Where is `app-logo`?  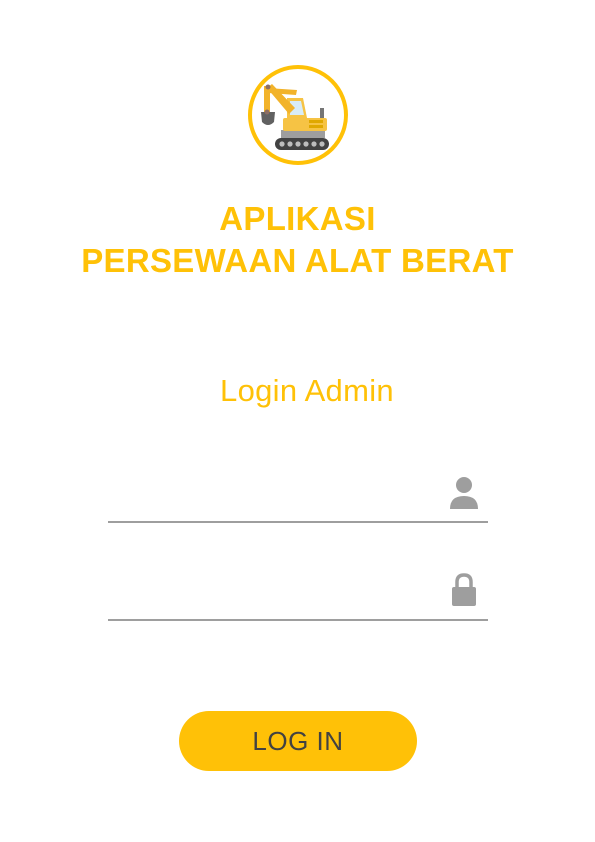
app-logo is located at coordinates (298, 115).